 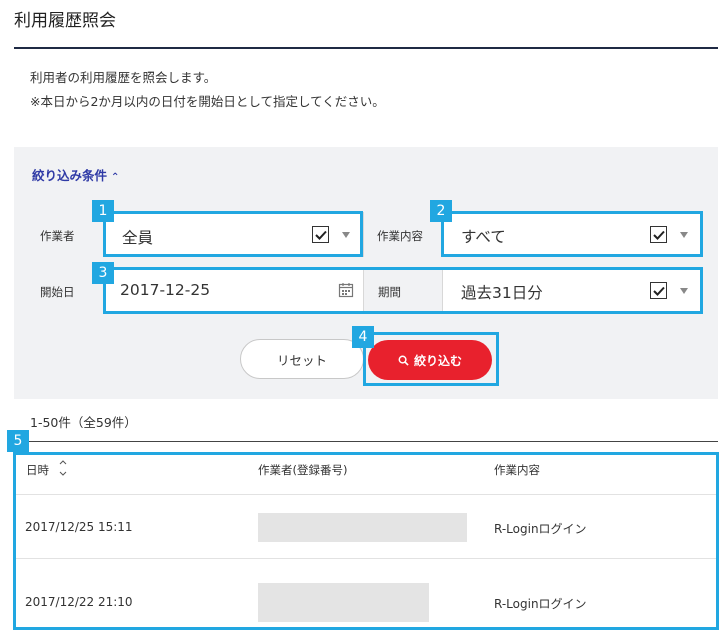 What do you see at coordinates (483, 236) in the screenshot?
I see `work-content-select-value: すべて` at bounding box center [483, 236].